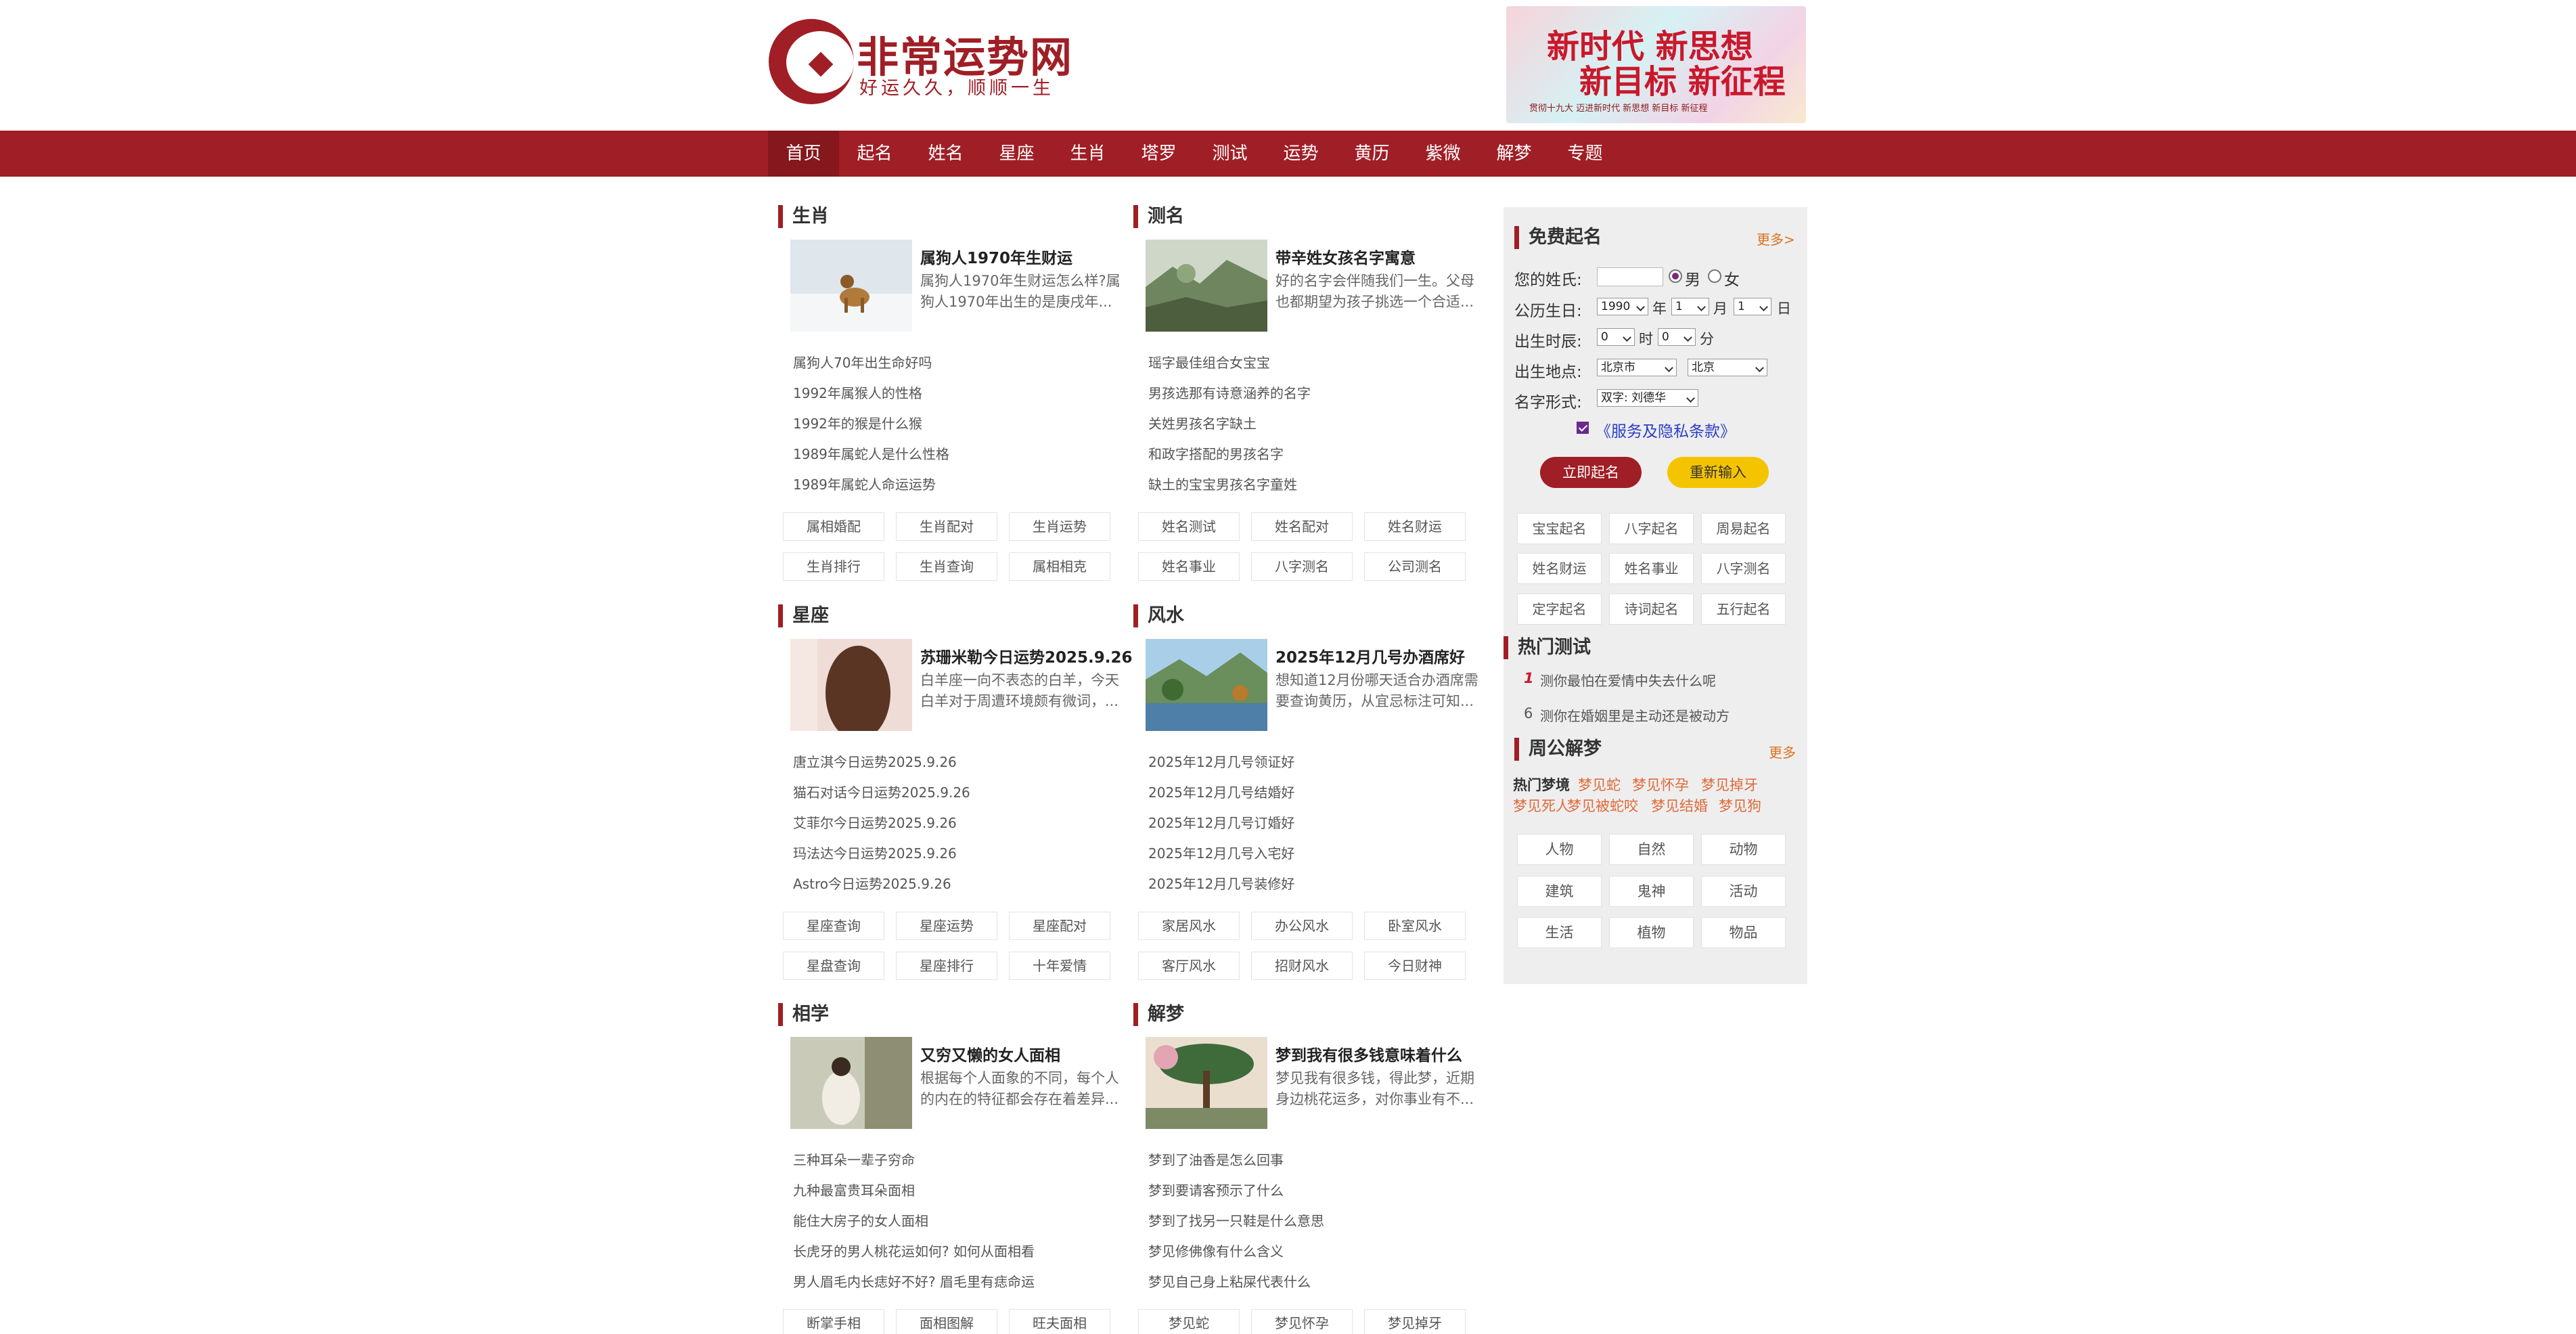 This screenshot has height=1334, width=2576. I want to click on naming-link: 五行起名, so click(1743, 609).